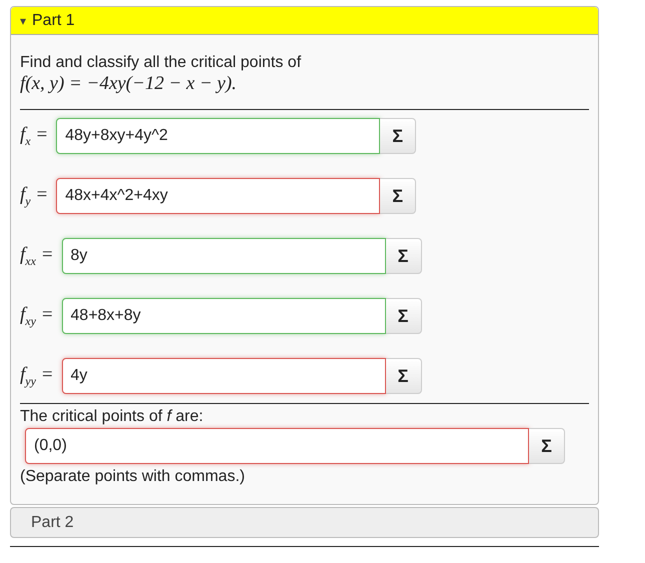 This screenshot has width=645, height=563. I want to click on derivative-label: f$_{xy}$ =, so click(37, 316).